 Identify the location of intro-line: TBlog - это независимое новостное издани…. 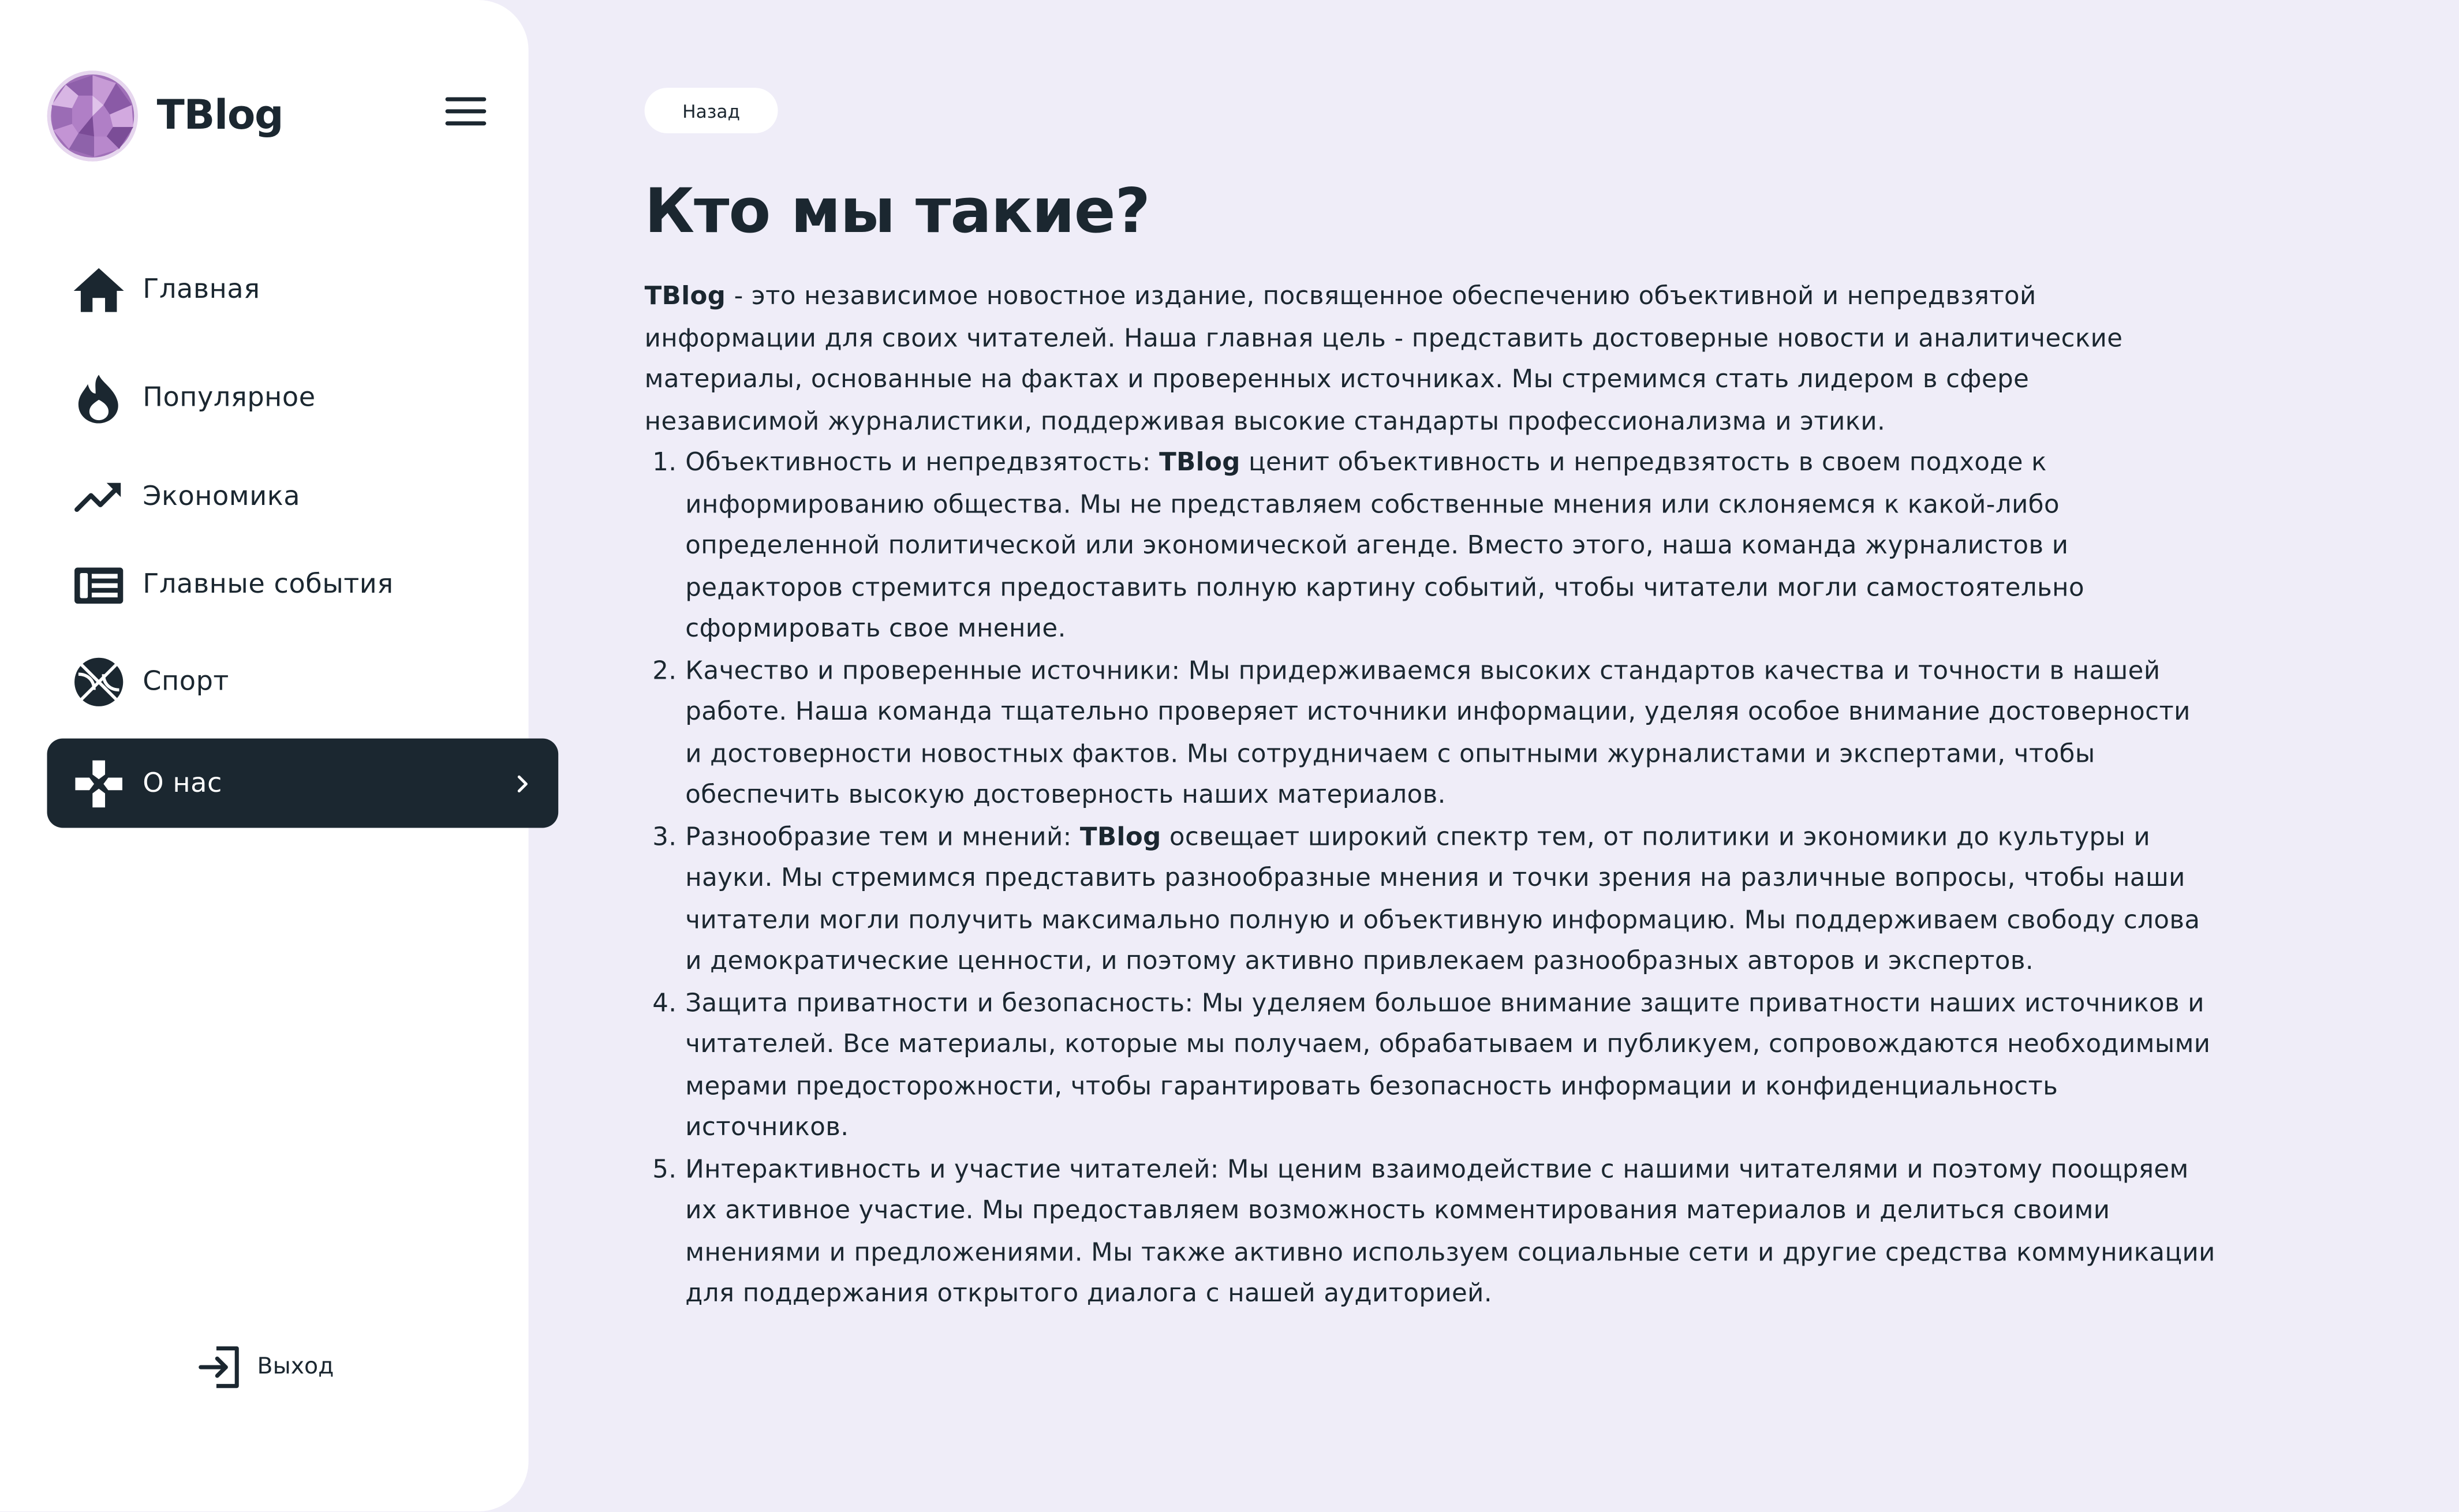
(1340, 295).